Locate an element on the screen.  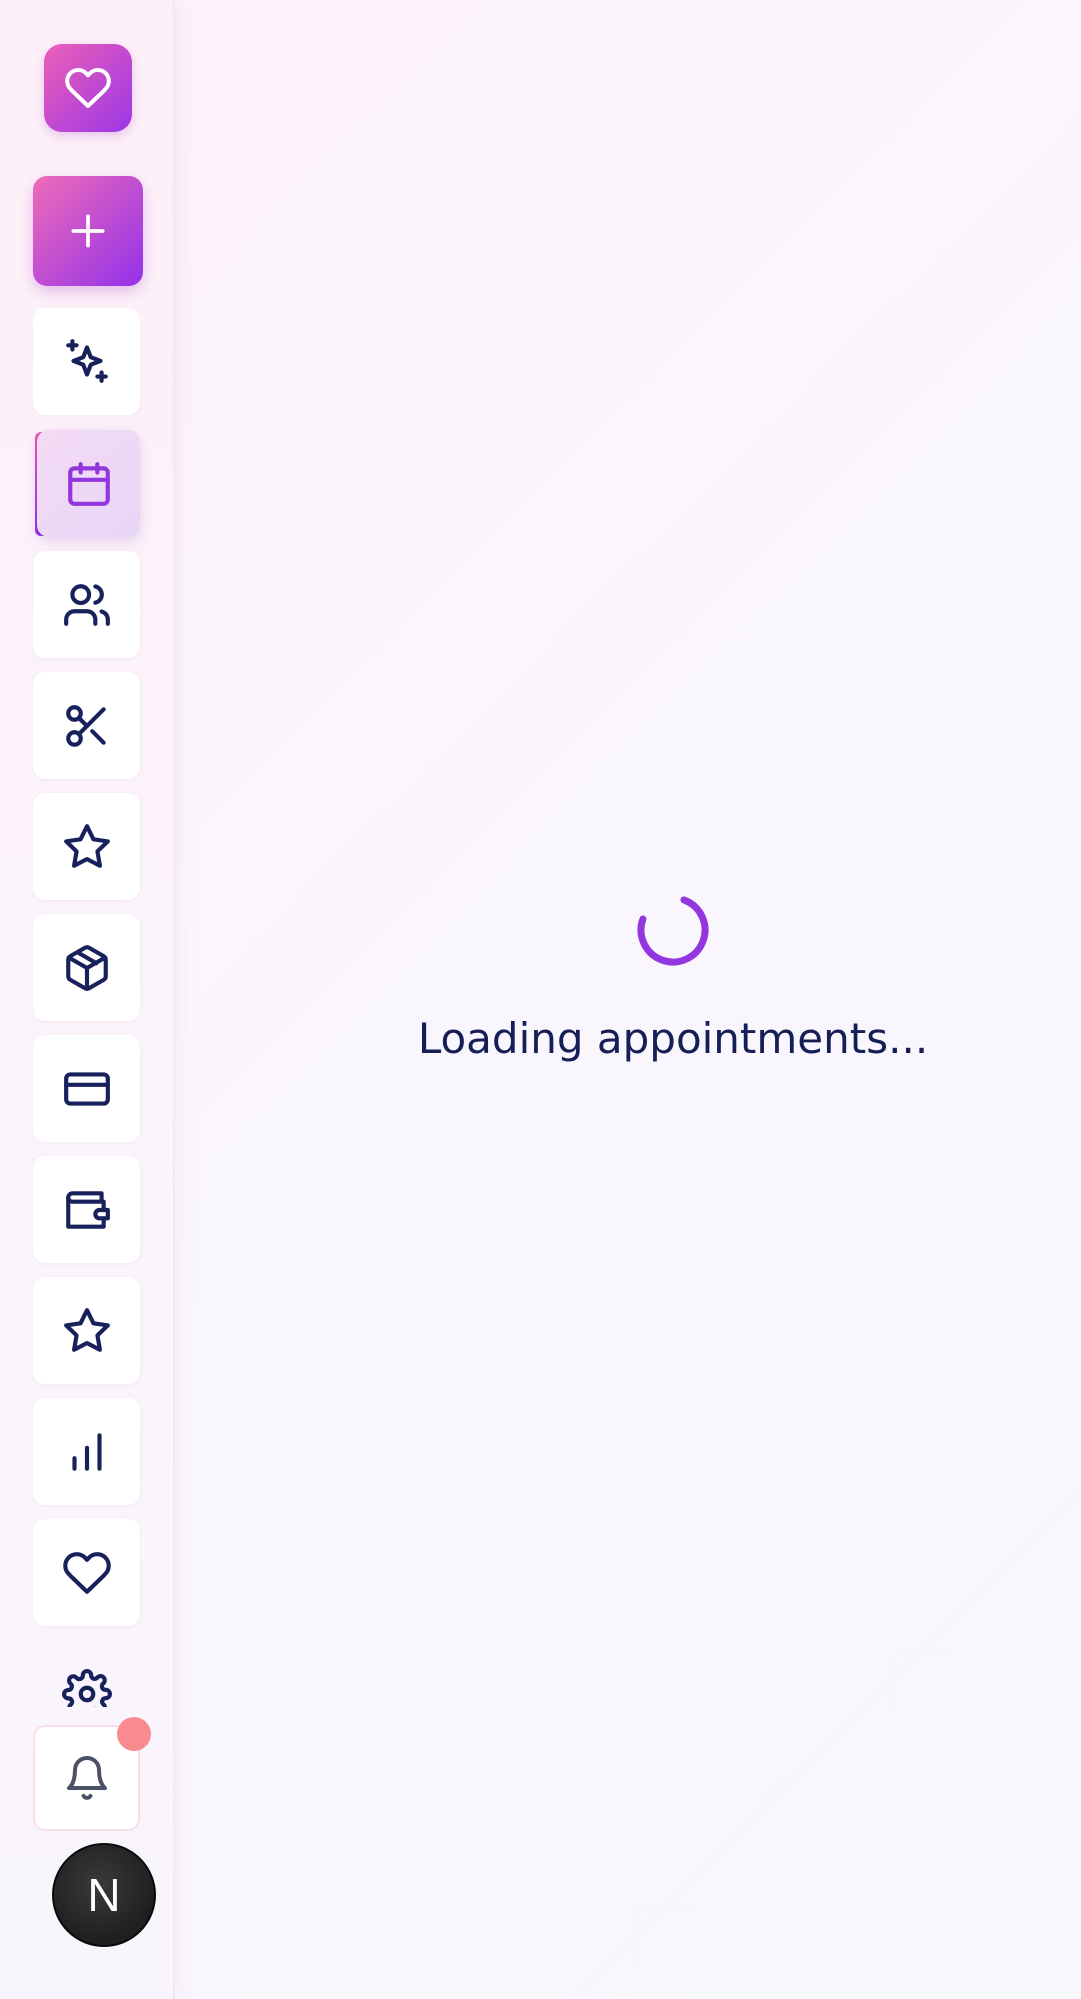
add-button is located at coordinates (88, 231).